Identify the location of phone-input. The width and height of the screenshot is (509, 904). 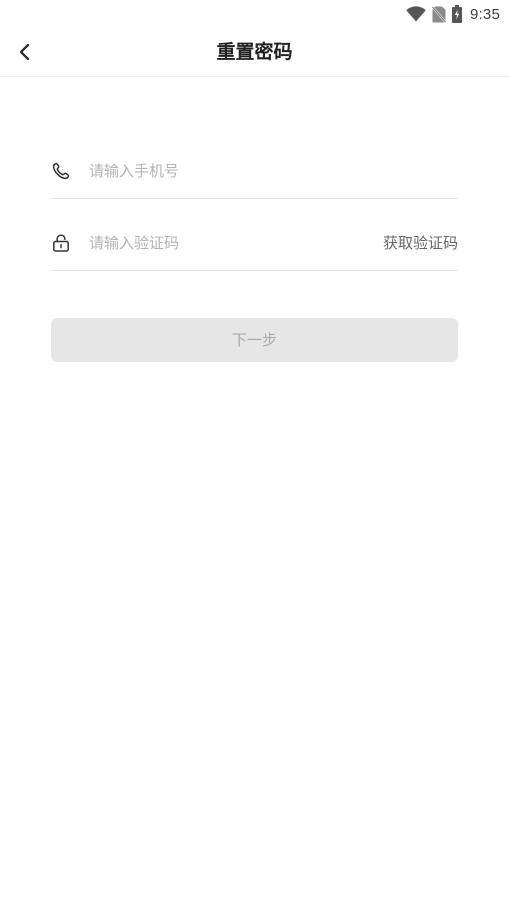
(224, 171).